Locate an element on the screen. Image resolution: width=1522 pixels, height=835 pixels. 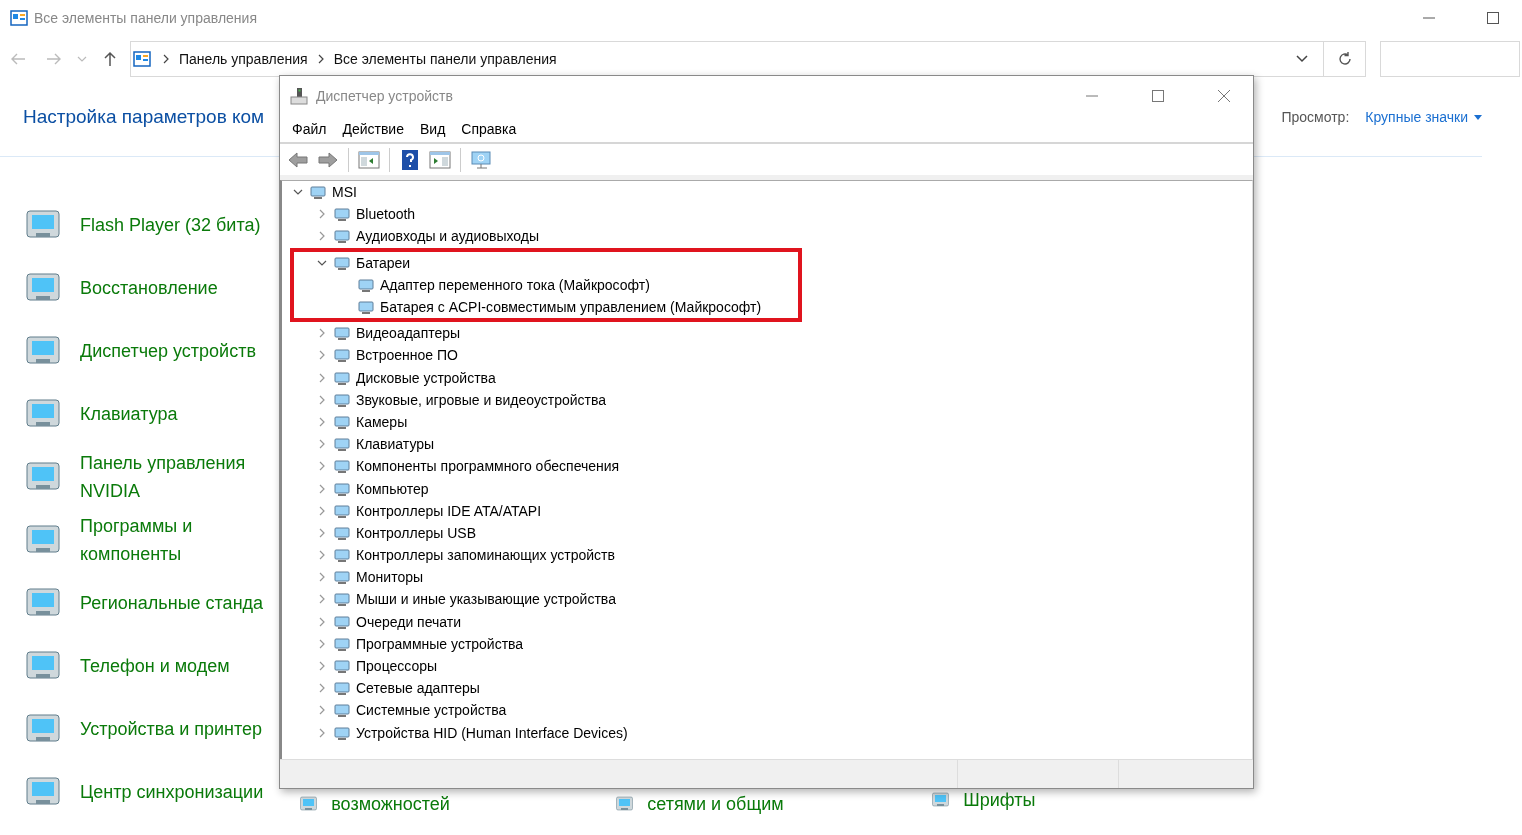
page-heading: Настройка параметров ком is located at coordinates (144, 117).